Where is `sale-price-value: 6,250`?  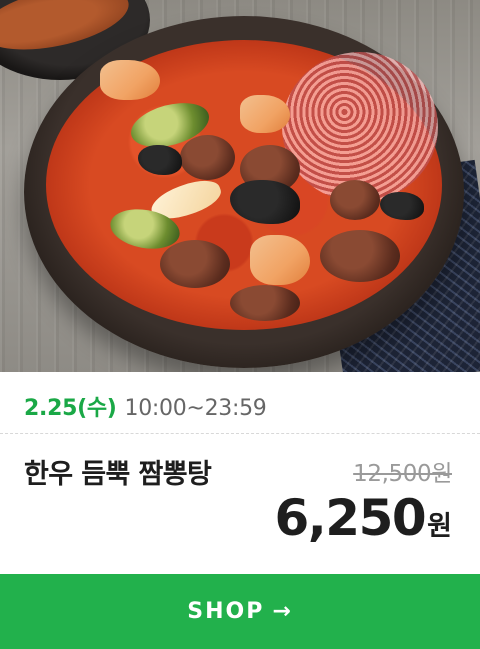 sale-price-value: 6,250 is located at coordinates (350, 518).